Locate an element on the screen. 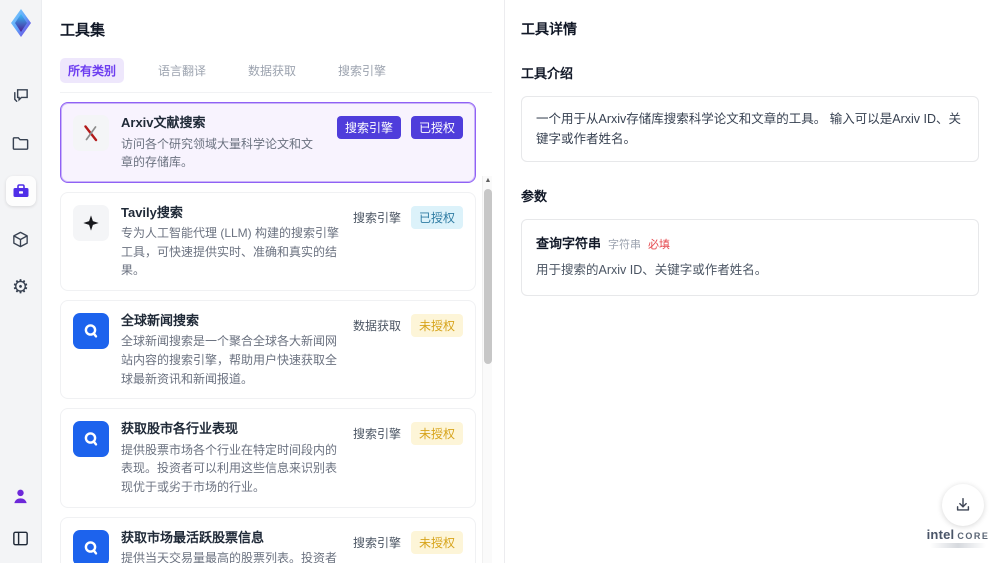 The image size is (1000, 563). intel-brand-text: intel is located at coordinates (940, 534).